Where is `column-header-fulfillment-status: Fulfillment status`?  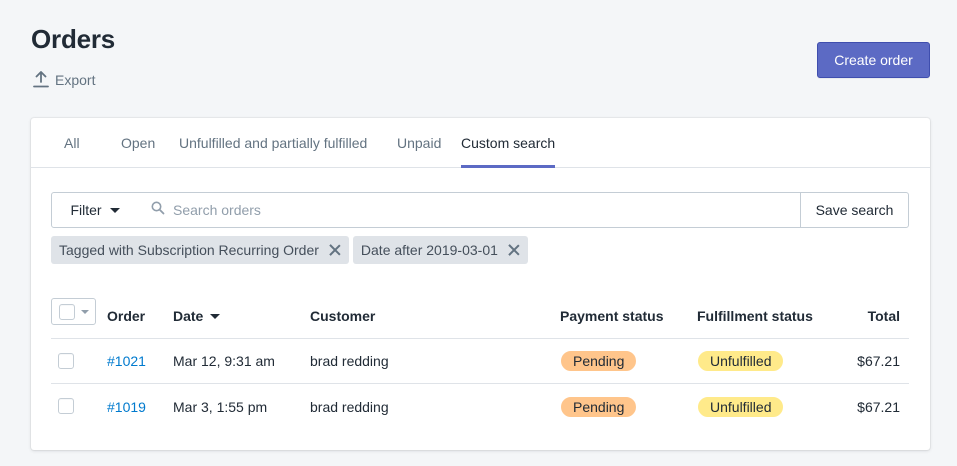
column-header-fulfillment-status: Fulfillment status is located at coordinates (755, 316).